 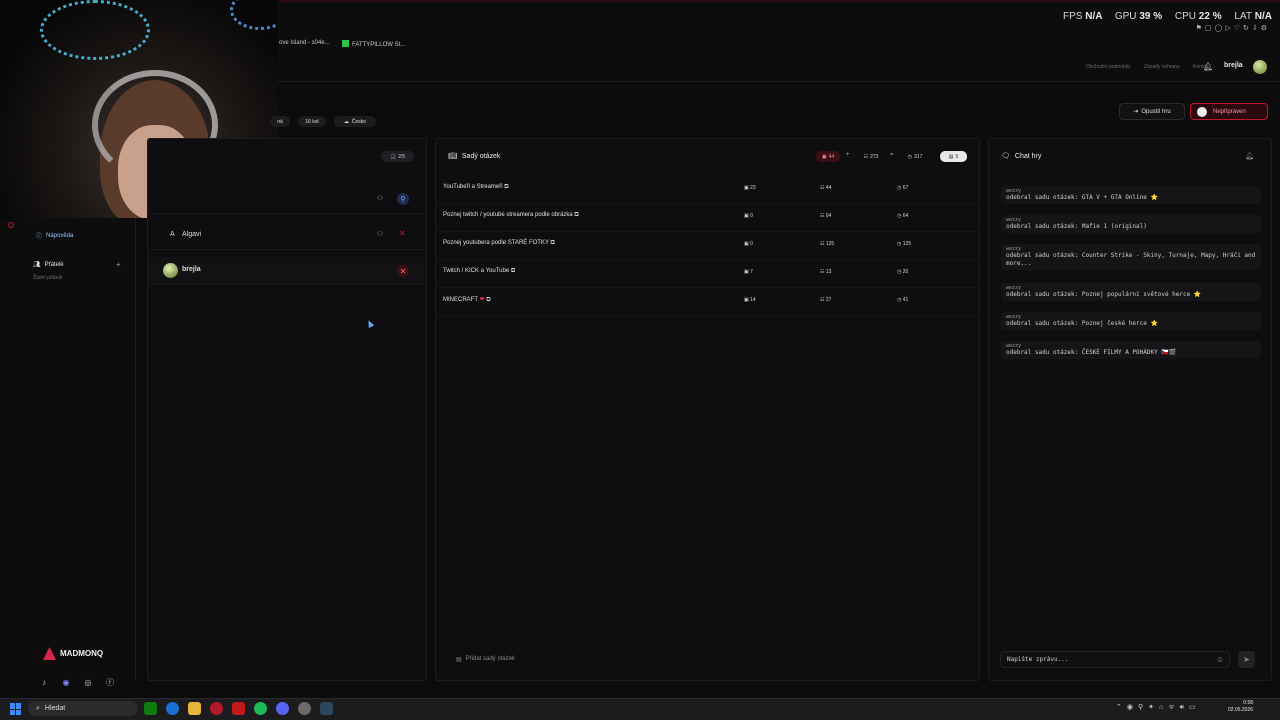 What do you see at coordinates (1108, 67) in the screenshot?
I see `terms-link: Obchodní podmínky` at bounding box center [1108, 67].